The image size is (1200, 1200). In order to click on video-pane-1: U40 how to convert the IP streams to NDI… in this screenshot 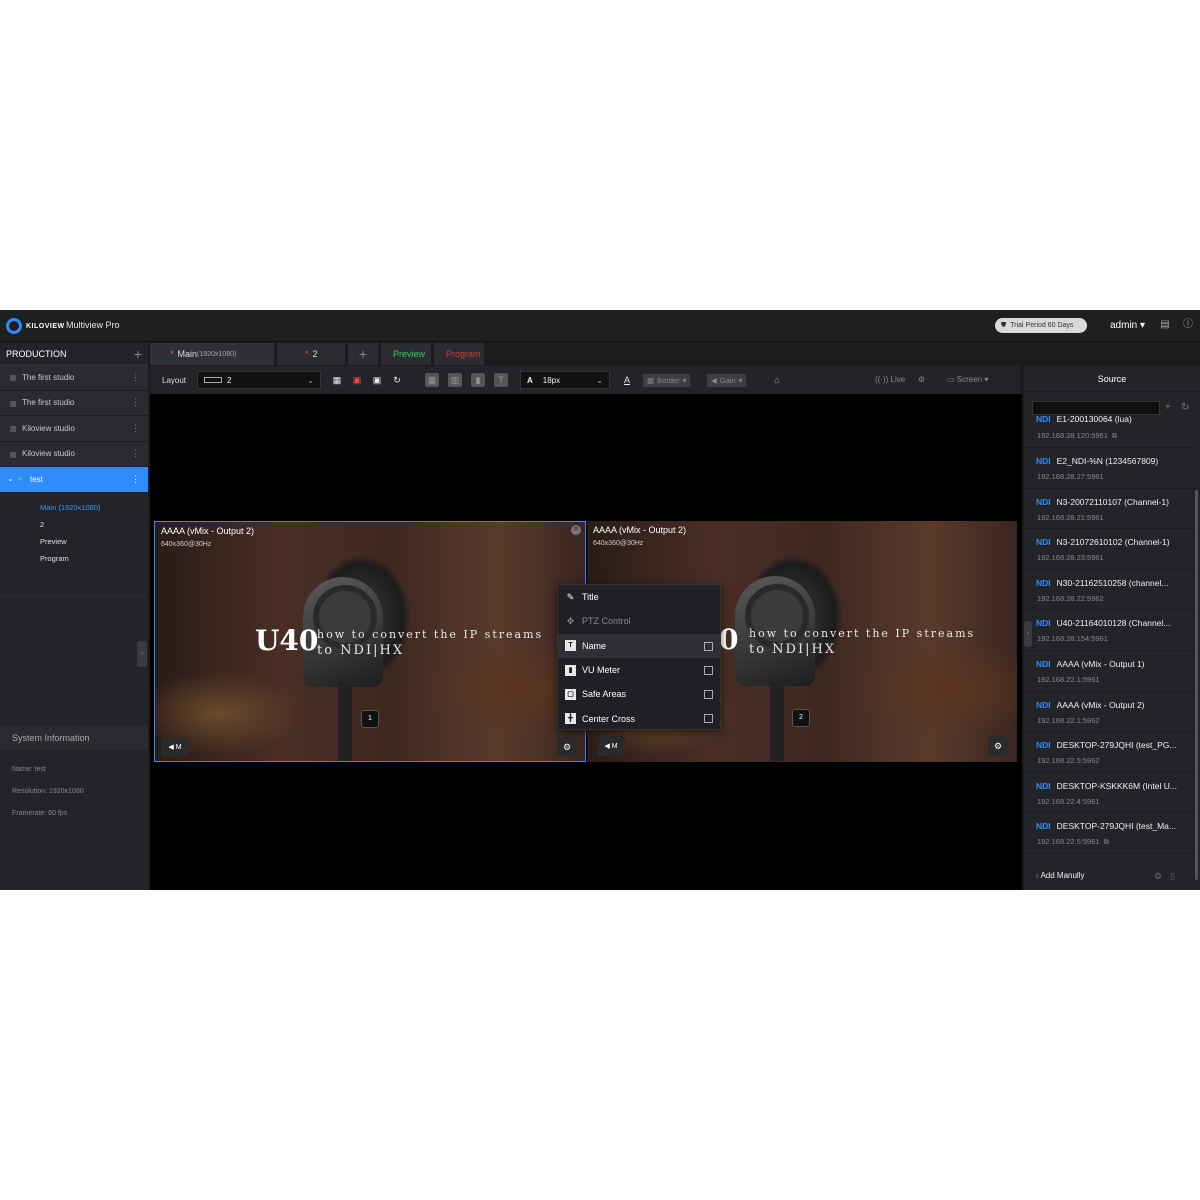, I will do `click(370, 641)`.